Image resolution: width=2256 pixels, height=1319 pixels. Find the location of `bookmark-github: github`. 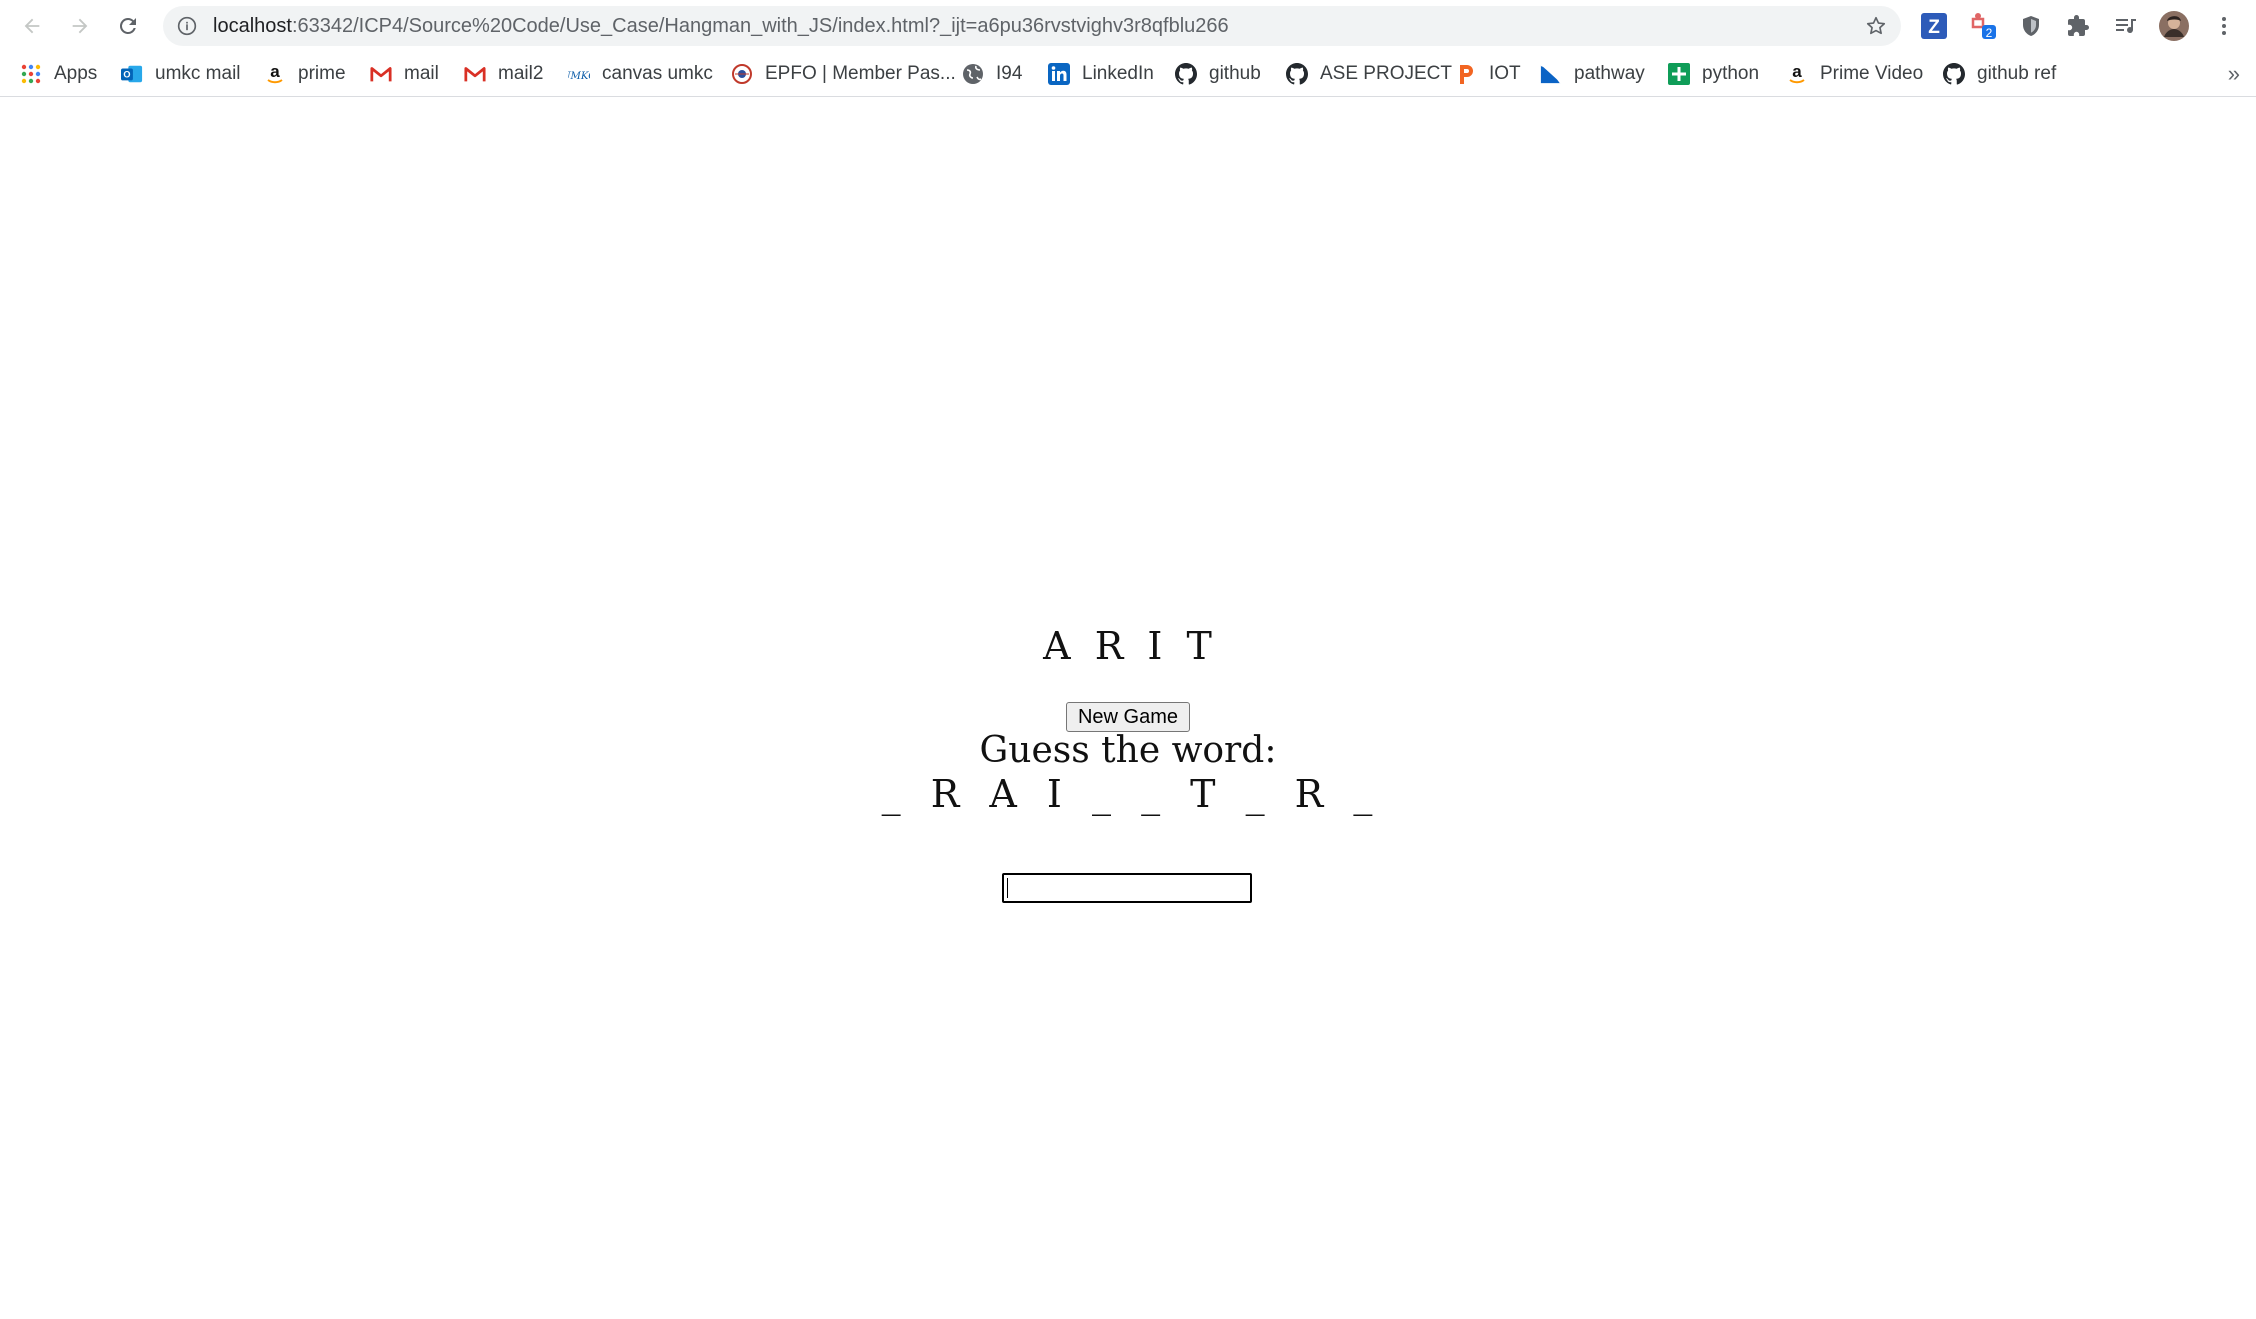

bookmark-github: github is located at coordinates (1218, 74).